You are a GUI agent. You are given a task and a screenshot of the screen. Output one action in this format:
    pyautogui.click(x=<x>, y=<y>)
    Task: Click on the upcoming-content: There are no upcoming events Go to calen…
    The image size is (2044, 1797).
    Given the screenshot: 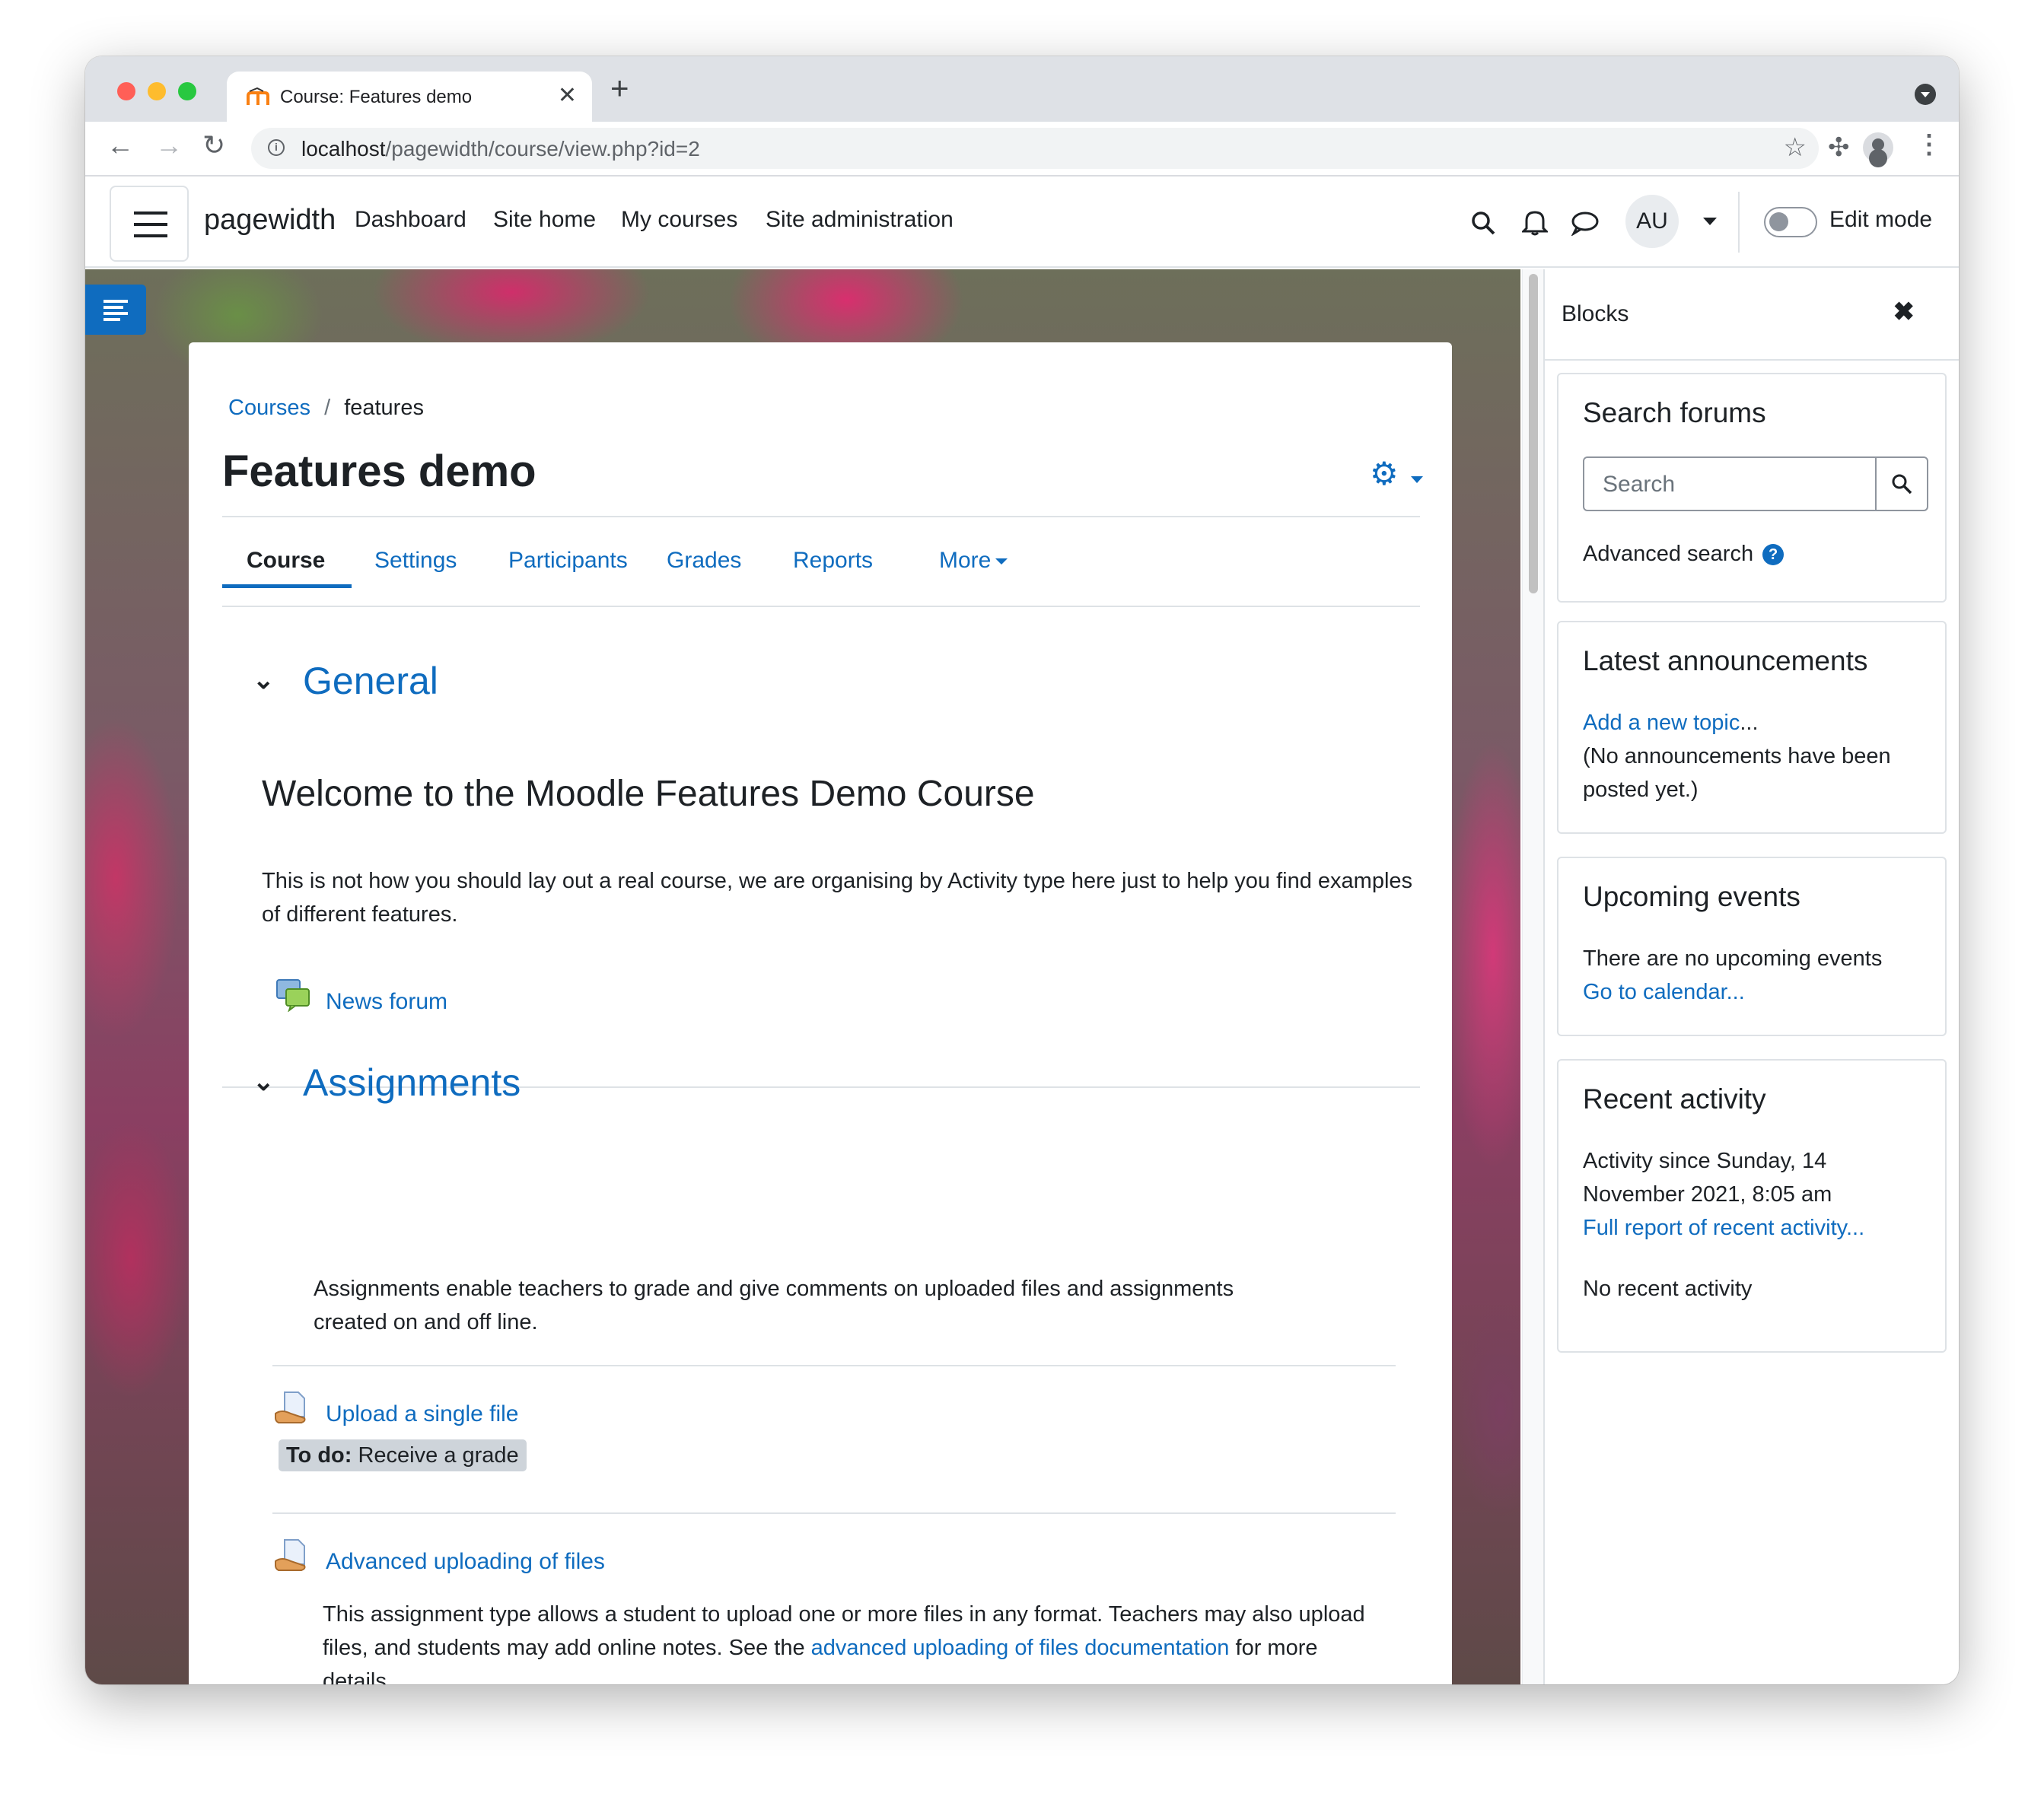 What is the action you would take?
    pyautogui.click(x=1754, y=975)
    